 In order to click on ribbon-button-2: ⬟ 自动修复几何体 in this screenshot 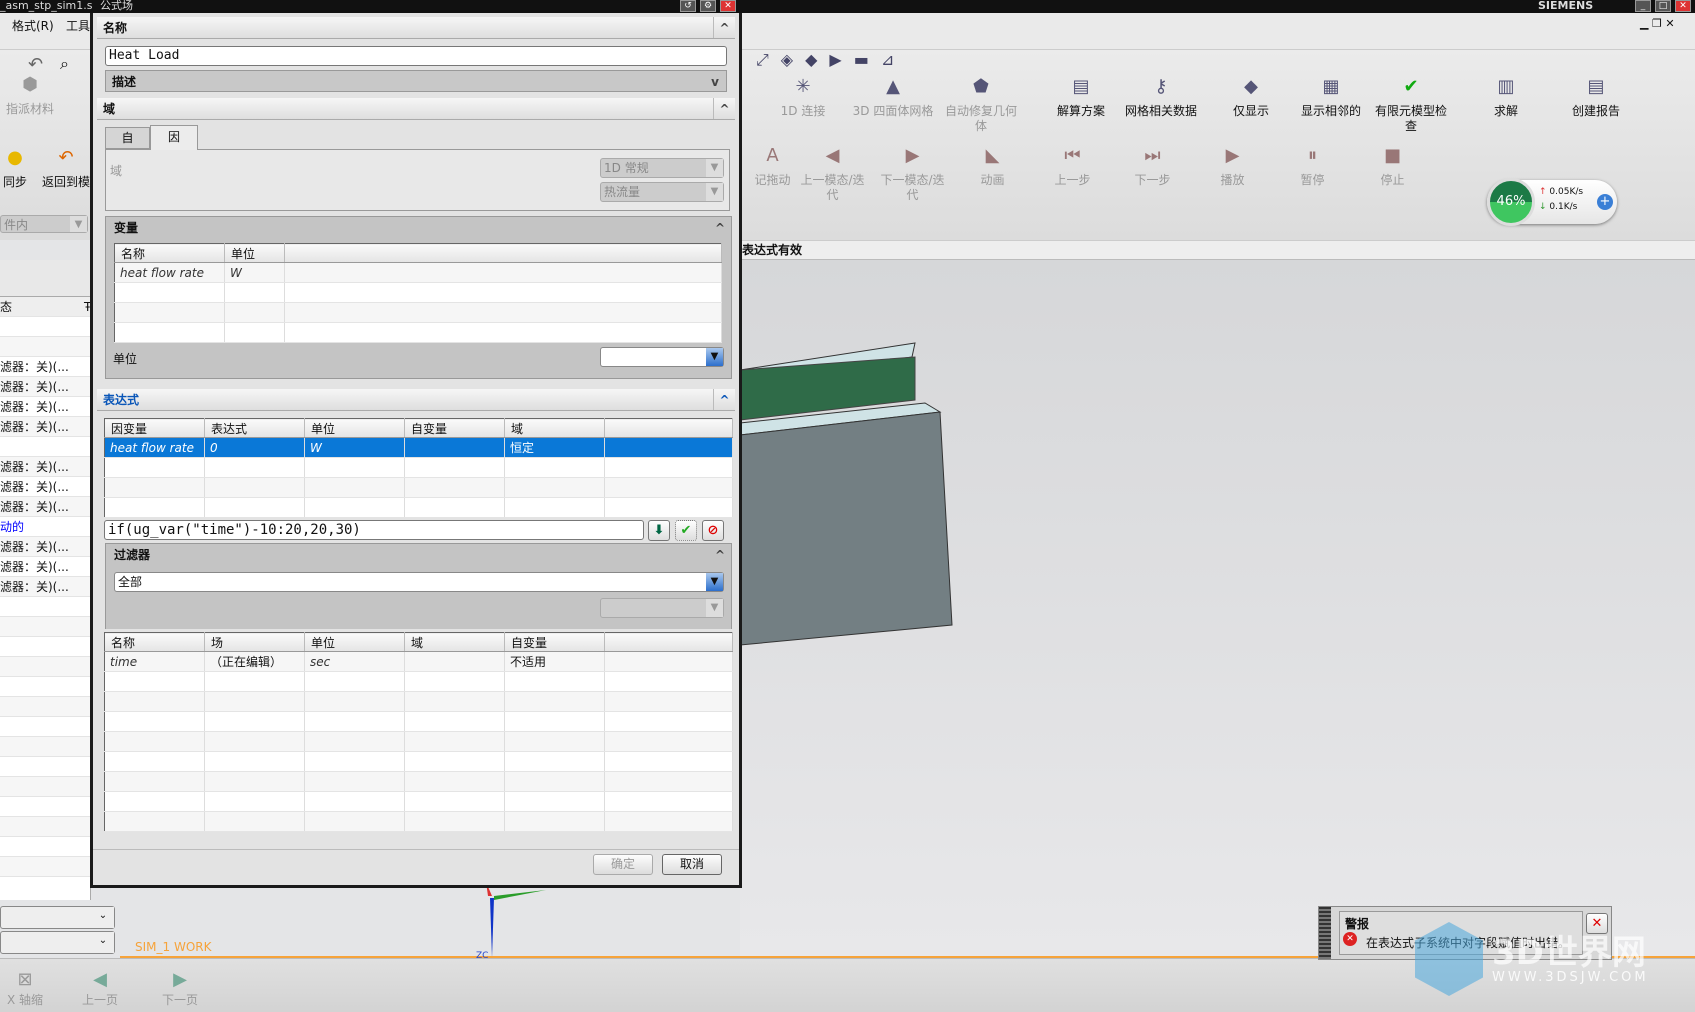, I will do `click(981, 105)`.